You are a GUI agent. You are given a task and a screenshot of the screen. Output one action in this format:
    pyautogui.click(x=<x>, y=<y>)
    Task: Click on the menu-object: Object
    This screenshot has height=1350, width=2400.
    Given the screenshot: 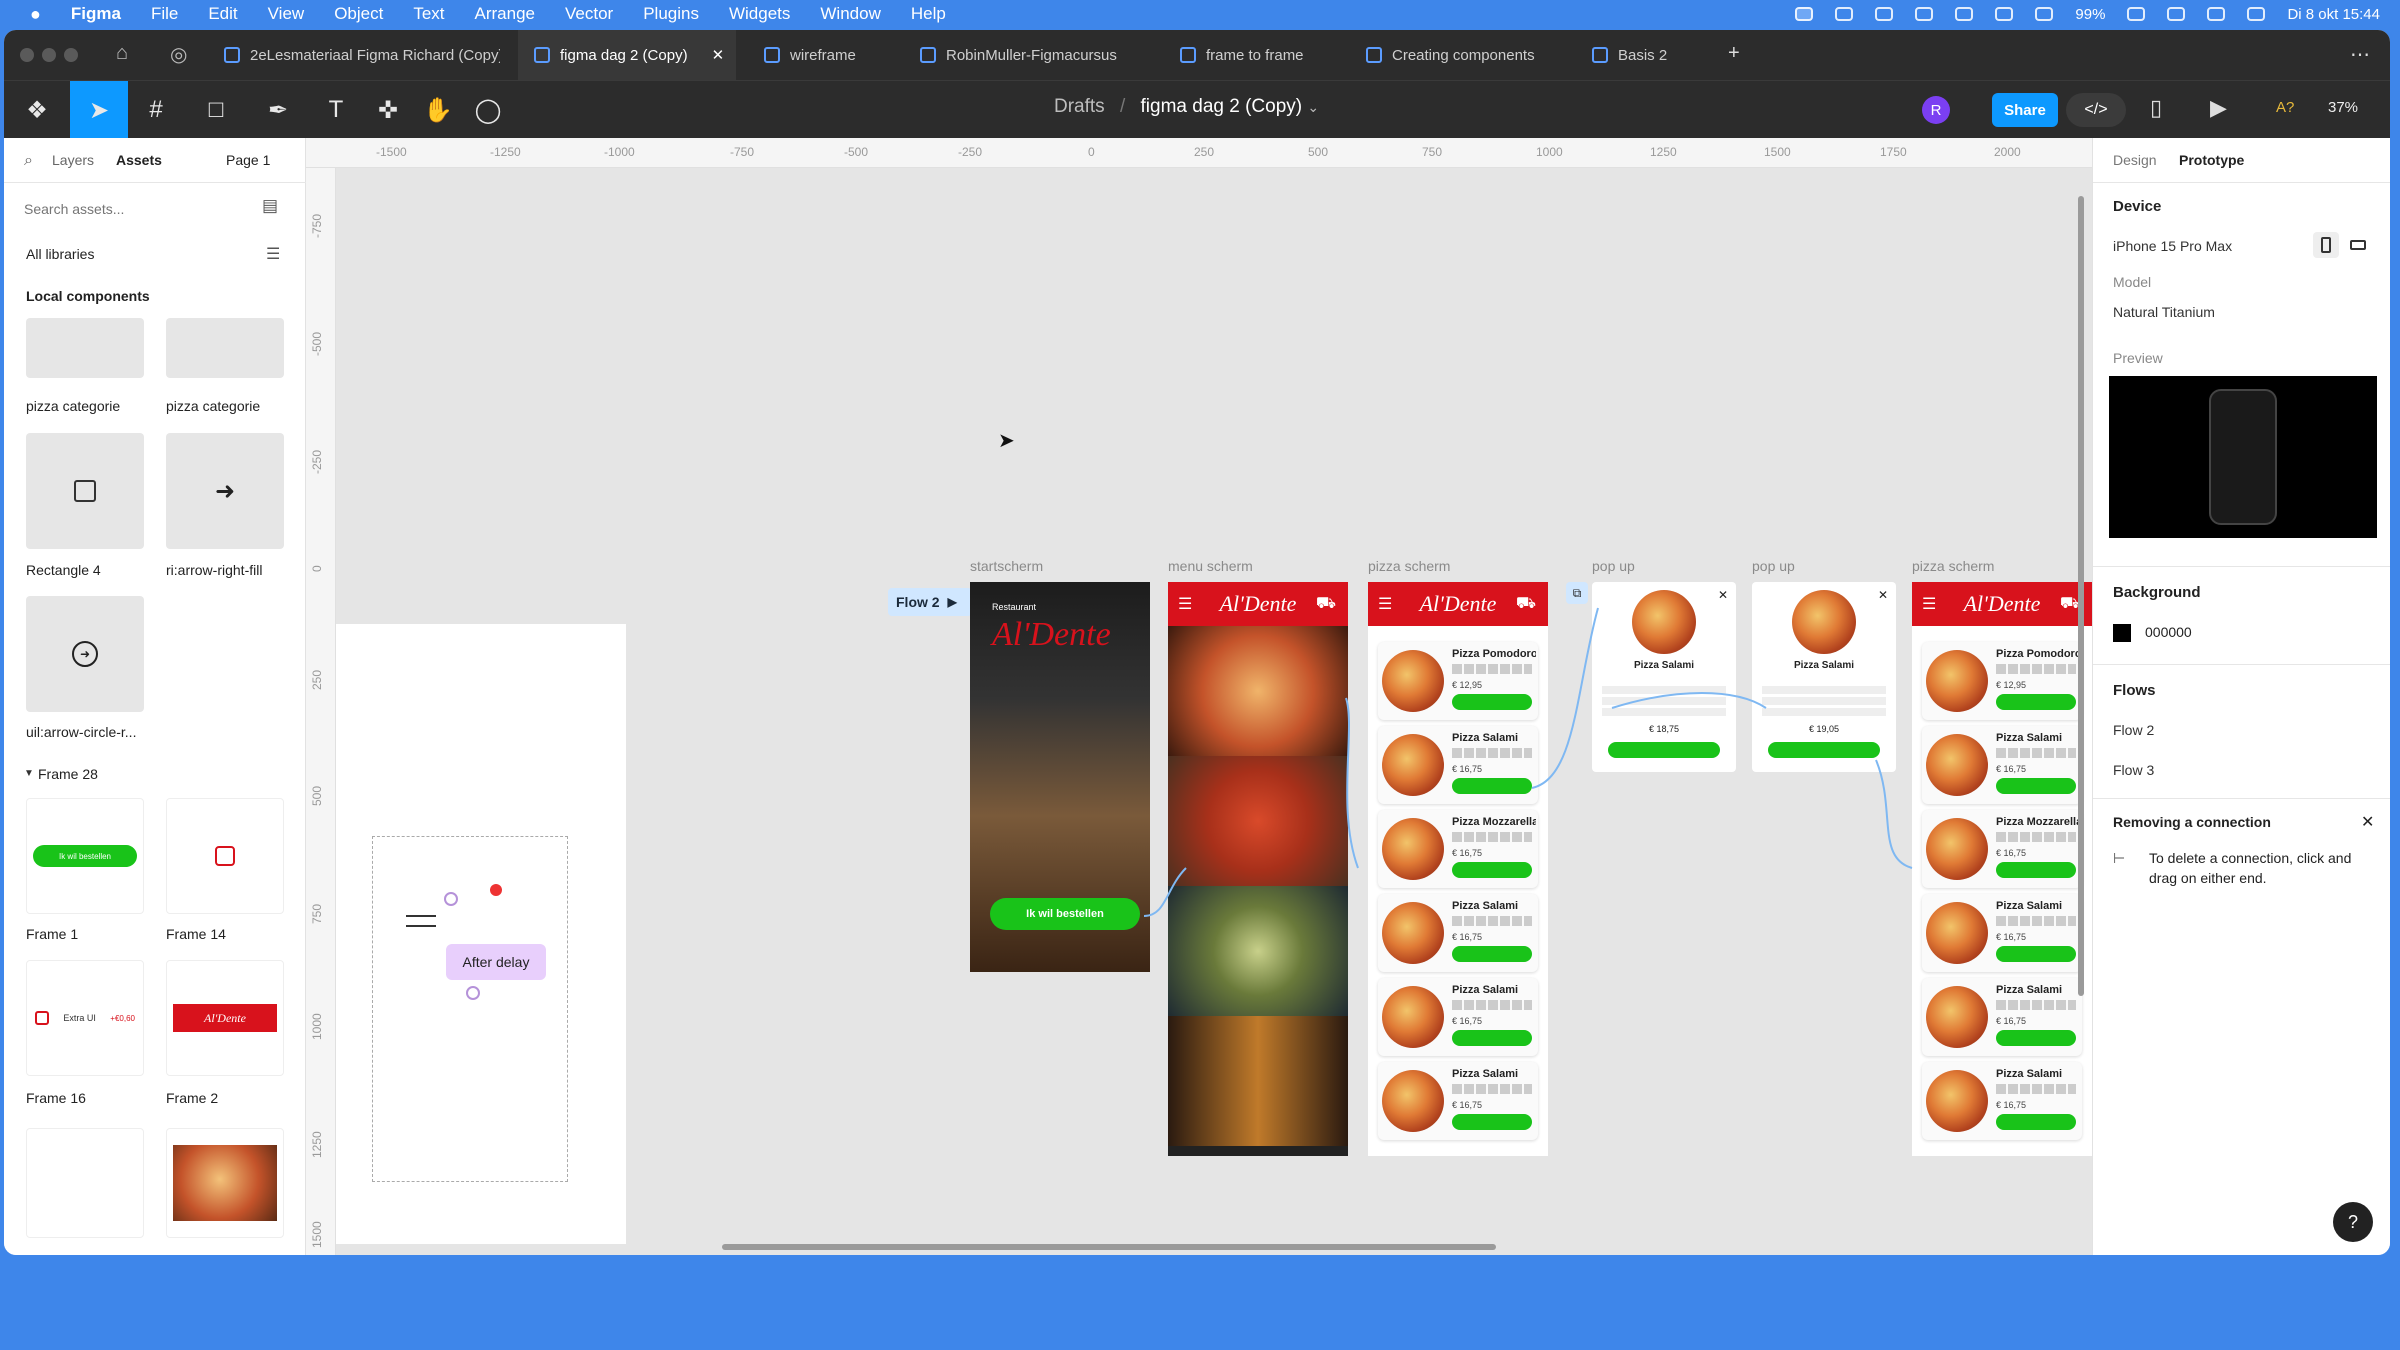 What is the action you would take?
    pyautogui.click(x=358, y=14)
    